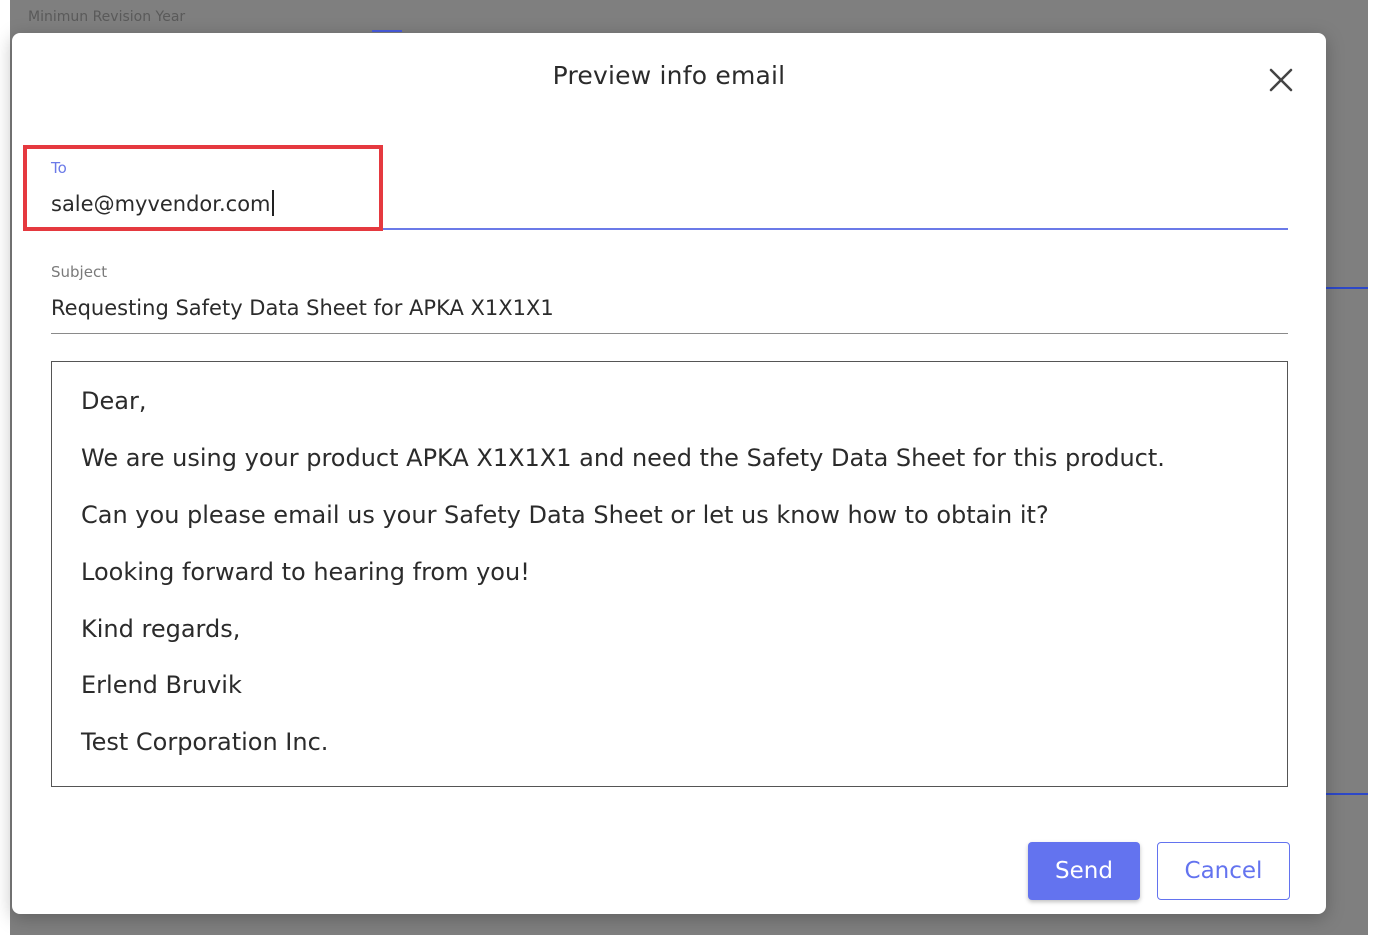  Describe the element at coordinates (114, 401) in the screenshot. I see `body-line-greeting: Dear,` at that location.